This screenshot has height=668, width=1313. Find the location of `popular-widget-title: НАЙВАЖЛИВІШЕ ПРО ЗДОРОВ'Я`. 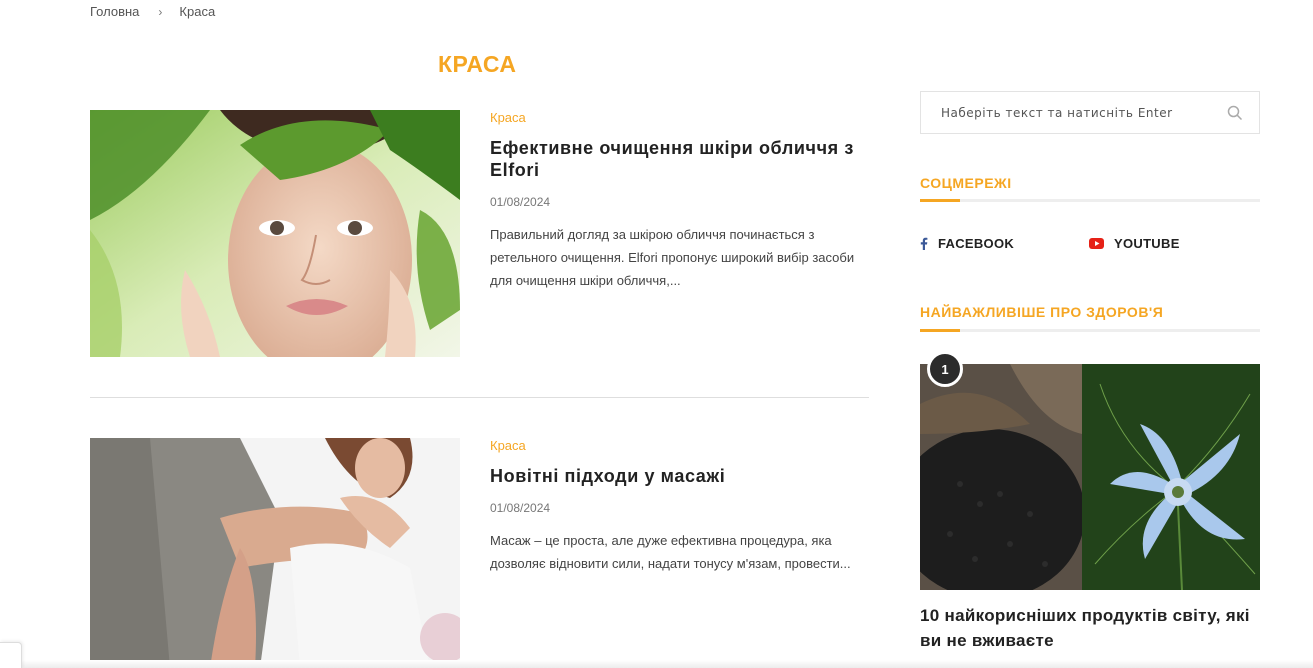

popular-widget-title: НАЙВАЖЛИВІШЕ ПРО ЗДОРОВ'Я is located at coordinates (1042, 312).